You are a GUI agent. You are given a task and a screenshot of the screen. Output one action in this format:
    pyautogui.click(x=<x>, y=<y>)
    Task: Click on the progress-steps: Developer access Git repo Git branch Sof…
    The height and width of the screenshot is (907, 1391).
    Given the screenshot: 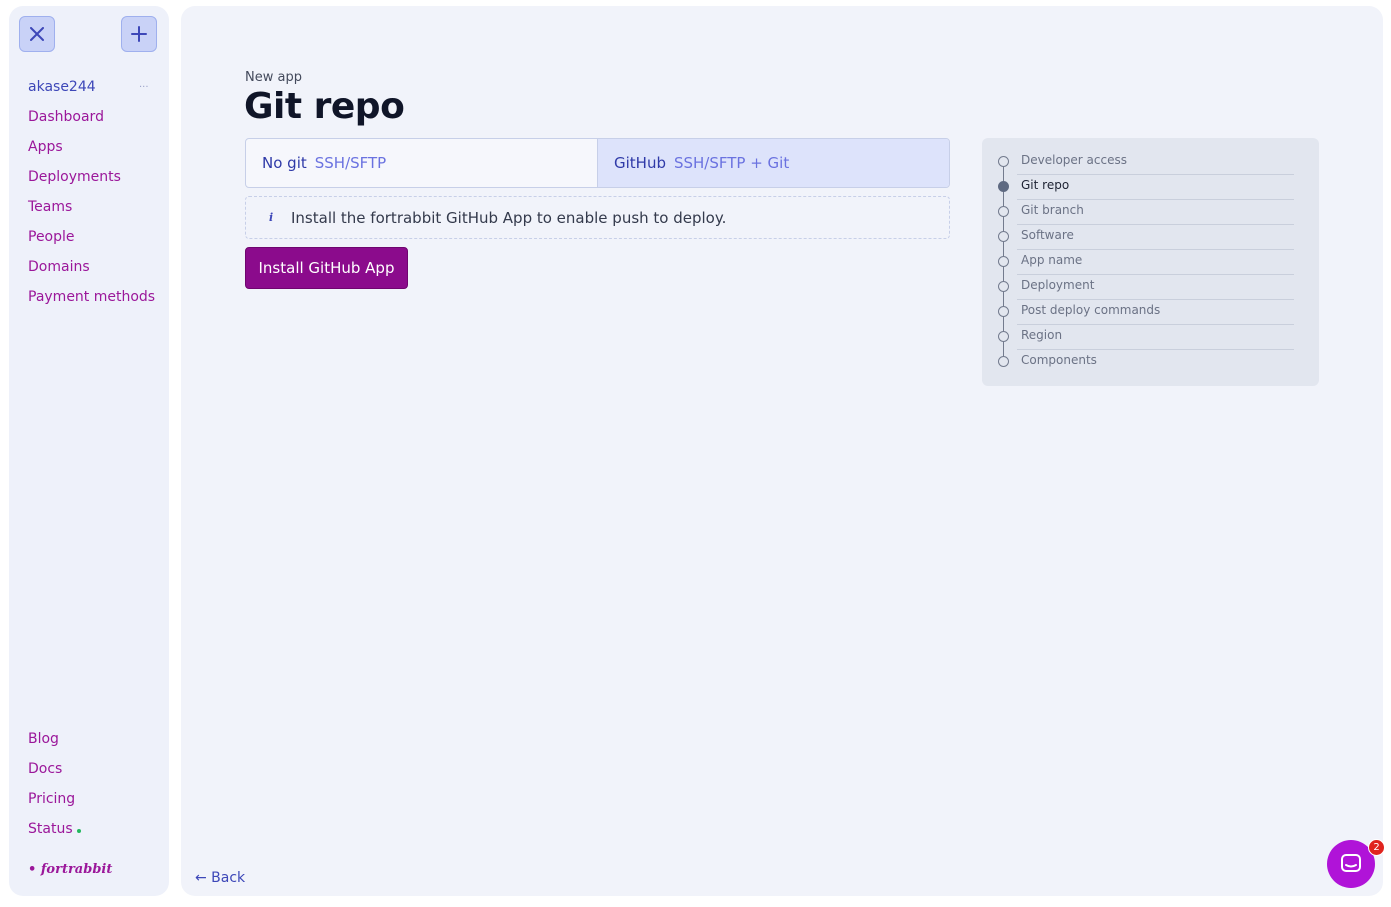 What is the action you would take?
    pyautogui.click(x=1150, y=262)
    